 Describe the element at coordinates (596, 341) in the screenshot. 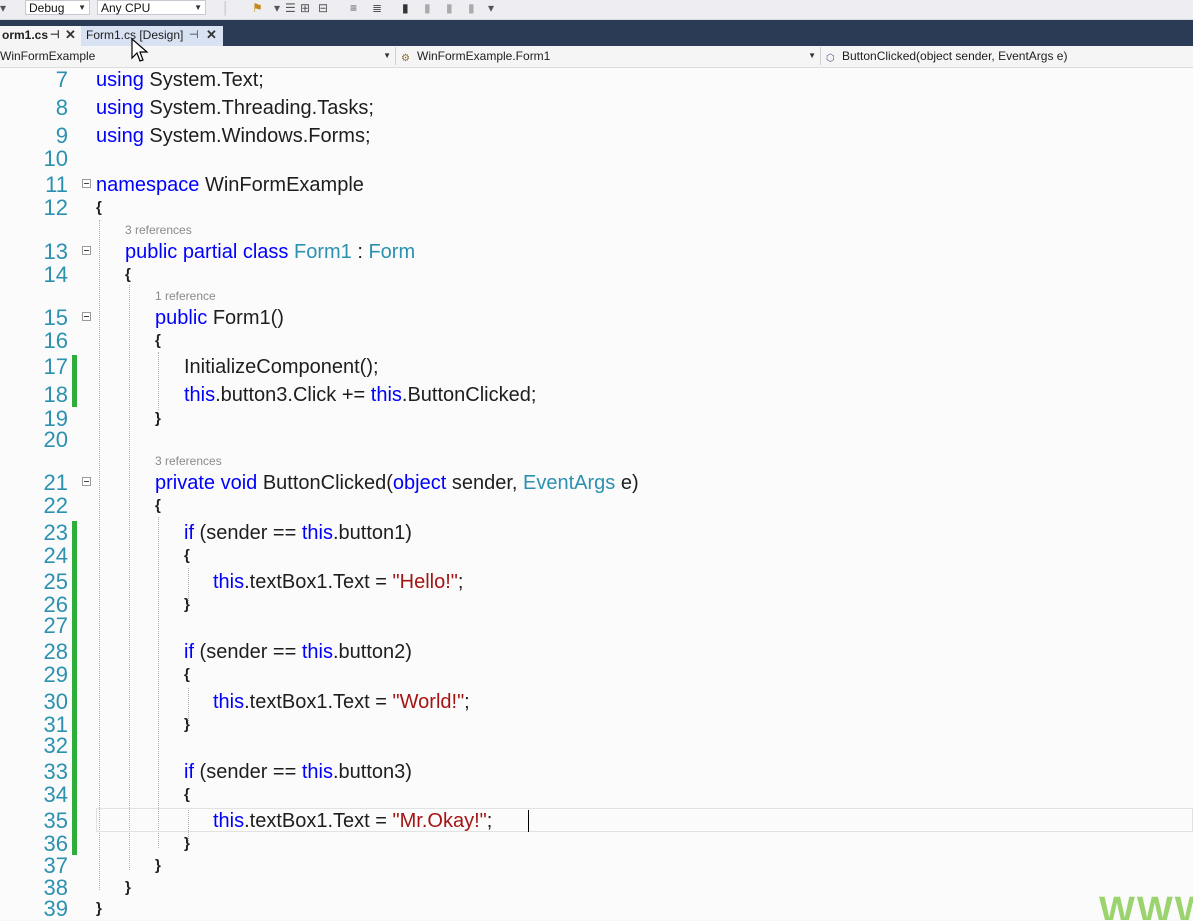

I see `code-line: 16 {` at that location.